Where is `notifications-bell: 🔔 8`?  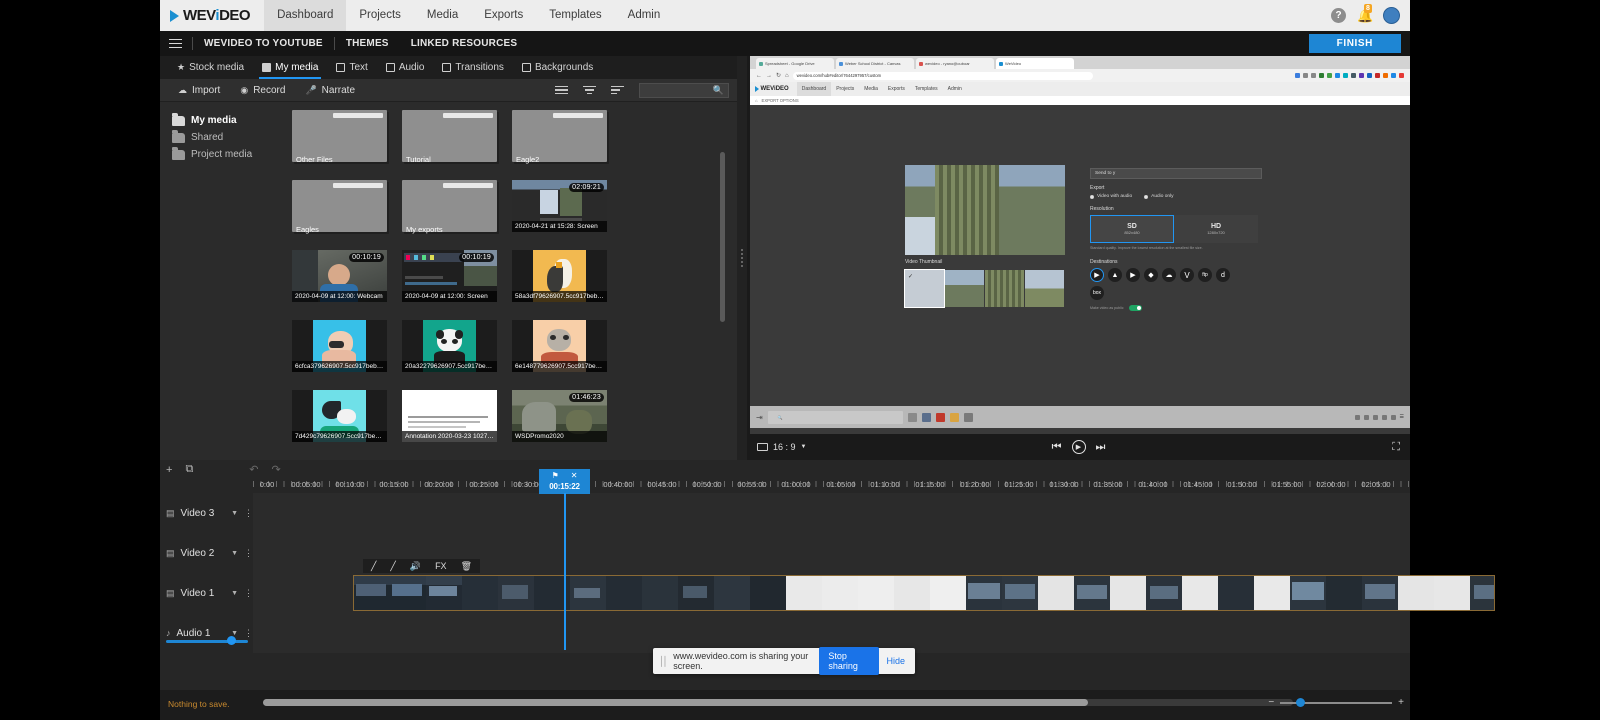
notifications-bell: 🔔 8 is located at coordinates (1365, 13).